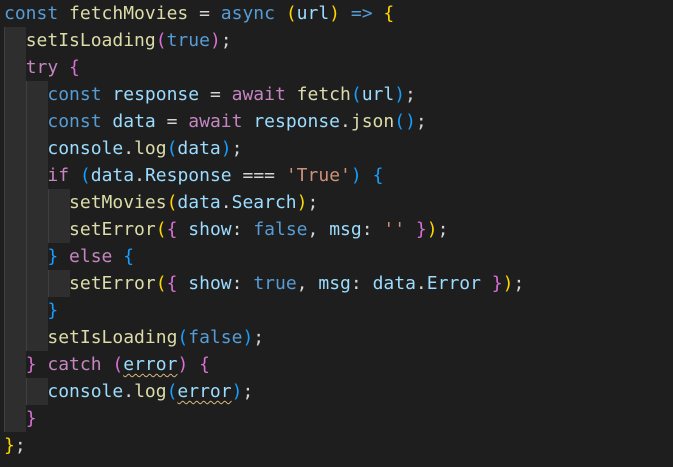  Describe the element at coordinates (145, 148) in the screenshot. I see `code-line: console.log(data);` at that location.